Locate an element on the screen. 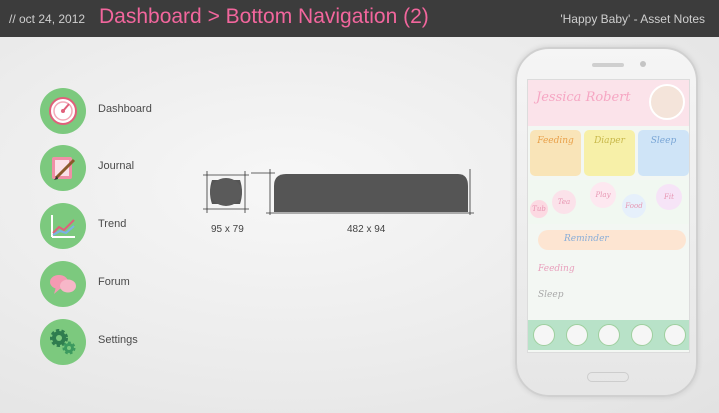 The width and height of the screenshot is (719, 413). nav-item-forum: Forum is located at coordinates (130, 284).